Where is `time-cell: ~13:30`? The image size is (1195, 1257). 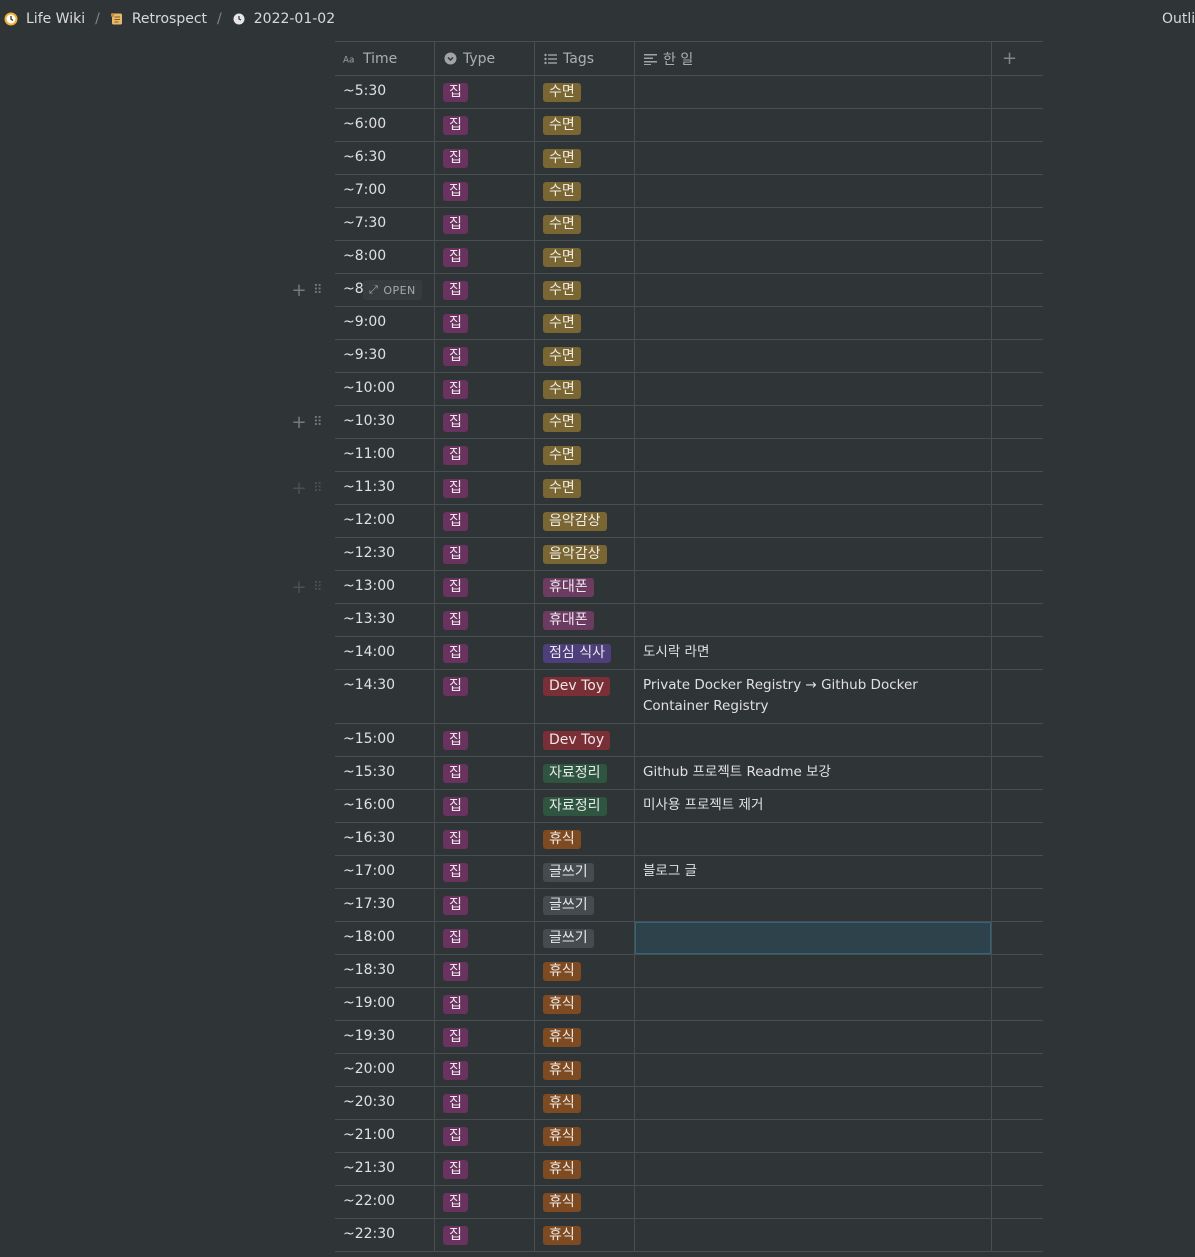
time-cell: ~13:30 is located at coordinates (384, 620).